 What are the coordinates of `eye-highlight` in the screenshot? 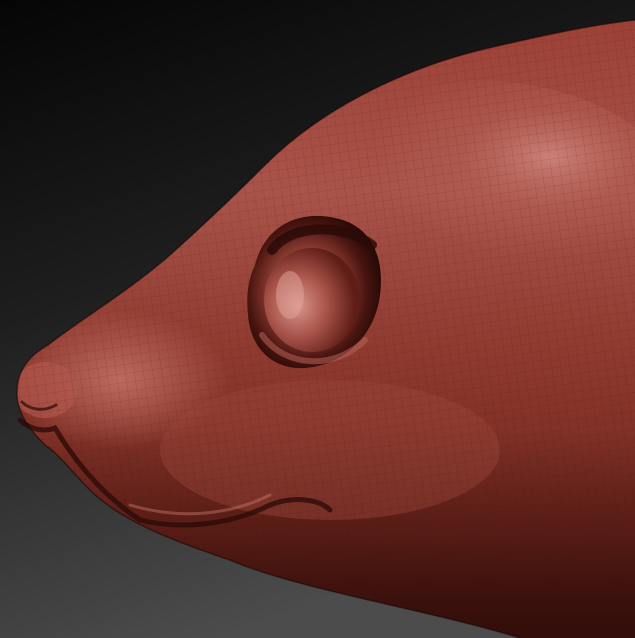 It's located at (290, 295).